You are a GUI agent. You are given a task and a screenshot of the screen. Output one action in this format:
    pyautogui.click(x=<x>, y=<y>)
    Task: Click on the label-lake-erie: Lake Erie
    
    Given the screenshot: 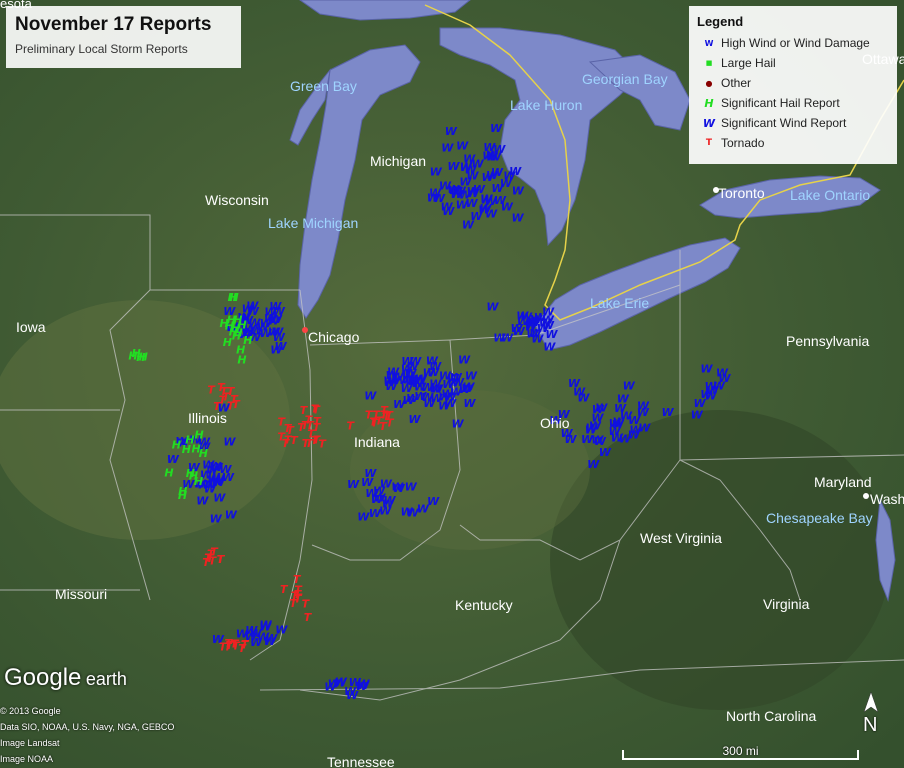 What is the action you would take?
    pyautogui.click(x=619, y=303)
    